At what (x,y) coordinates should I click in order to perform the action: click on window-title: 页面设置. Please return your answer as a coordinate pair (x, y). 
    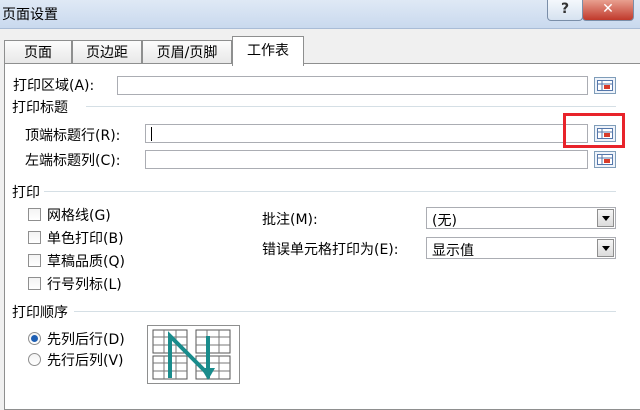
    Looking at the image, I should click on (30, 15).